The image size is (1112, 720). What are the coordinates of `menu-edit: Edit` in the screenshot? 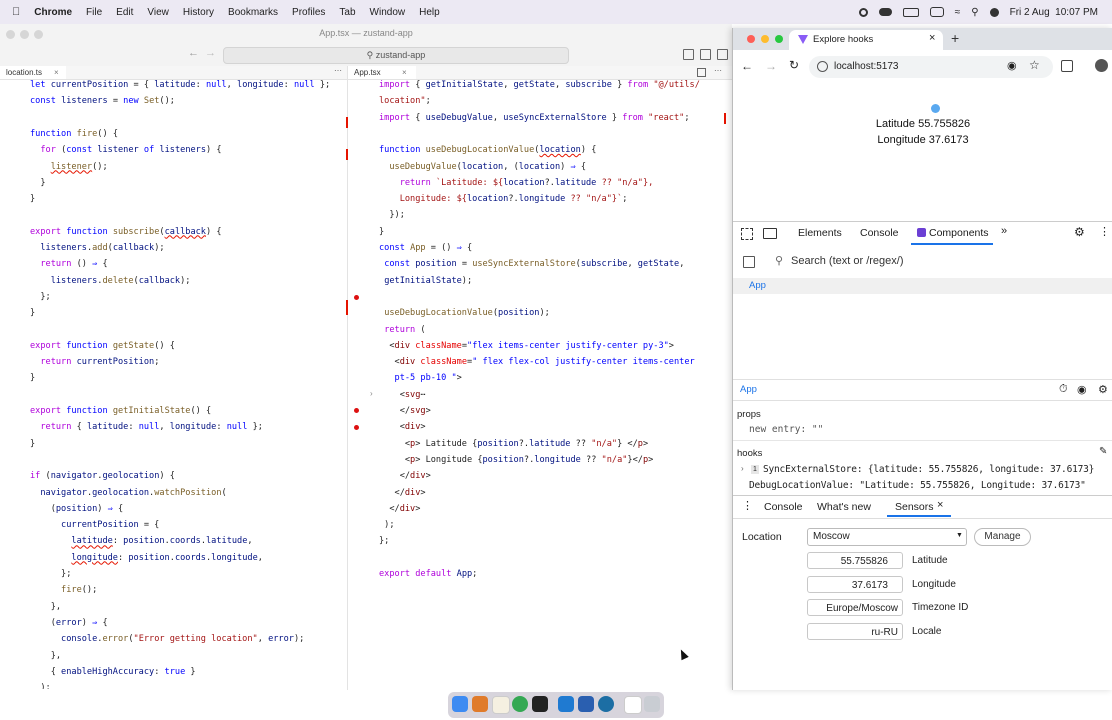 It's located at (124, 12).